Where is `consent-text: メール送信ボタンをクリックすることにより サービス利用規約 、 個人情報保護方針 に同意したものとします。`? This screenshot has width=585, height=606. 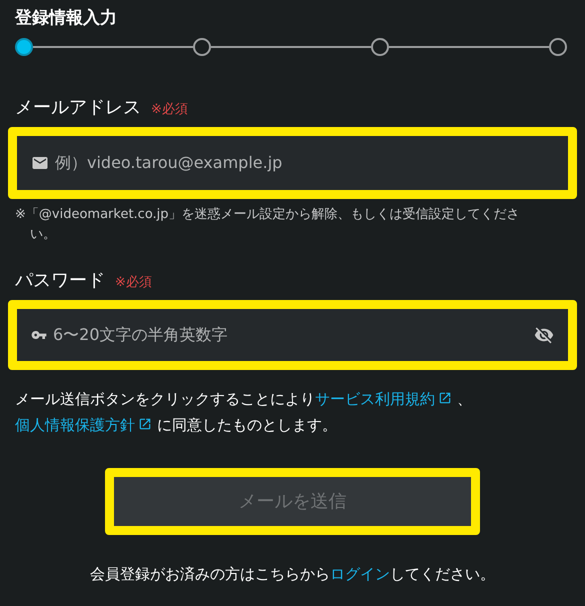 consent-text: メール送信ボタンをクリックすることにより サービス利用規約 、 個人情報保護方針 に同意したものとします。 is located at coordinates (244, 412).